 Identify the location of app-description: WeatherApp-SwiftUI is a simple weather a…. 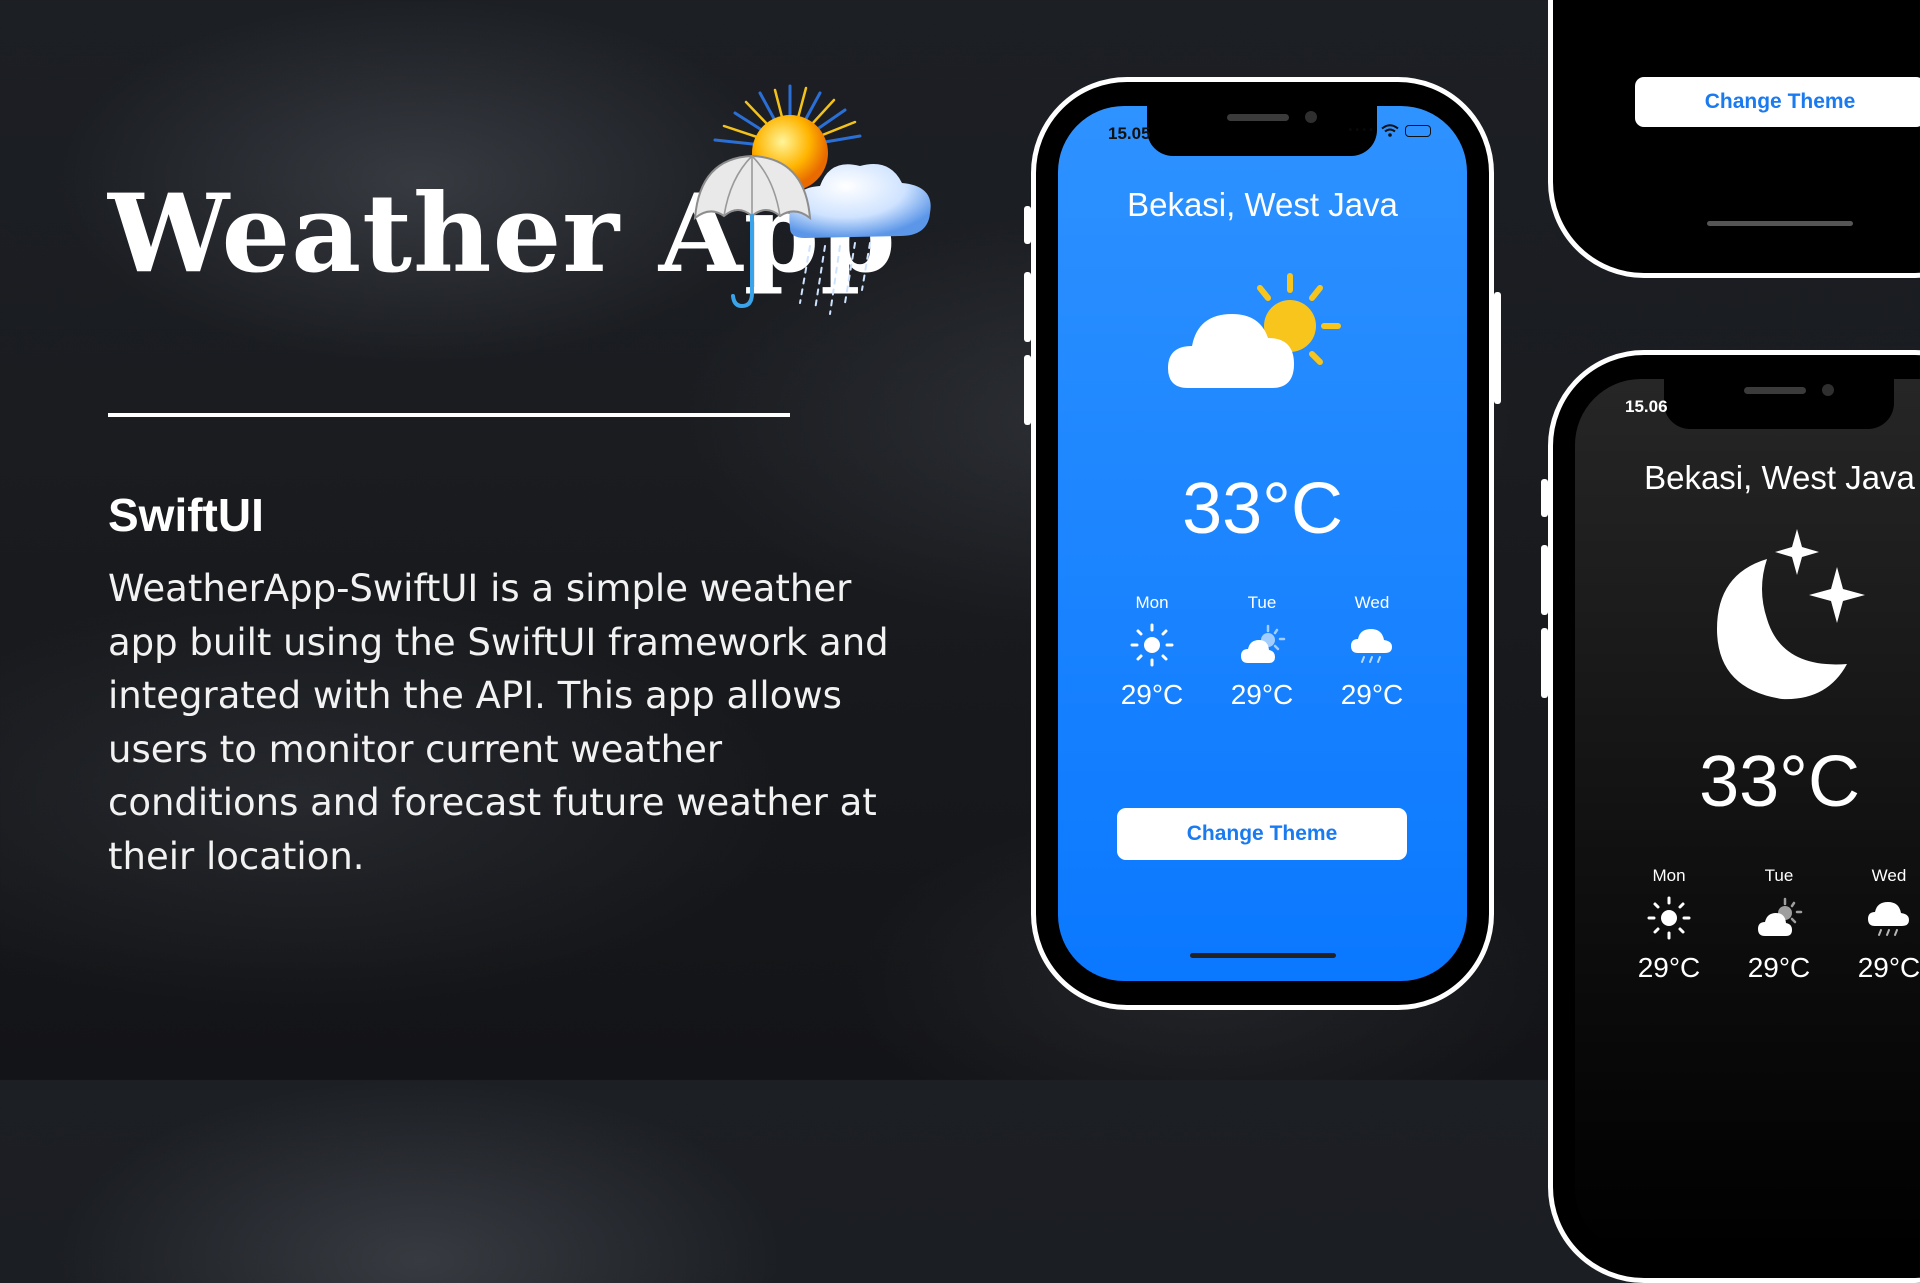
(498, 722).